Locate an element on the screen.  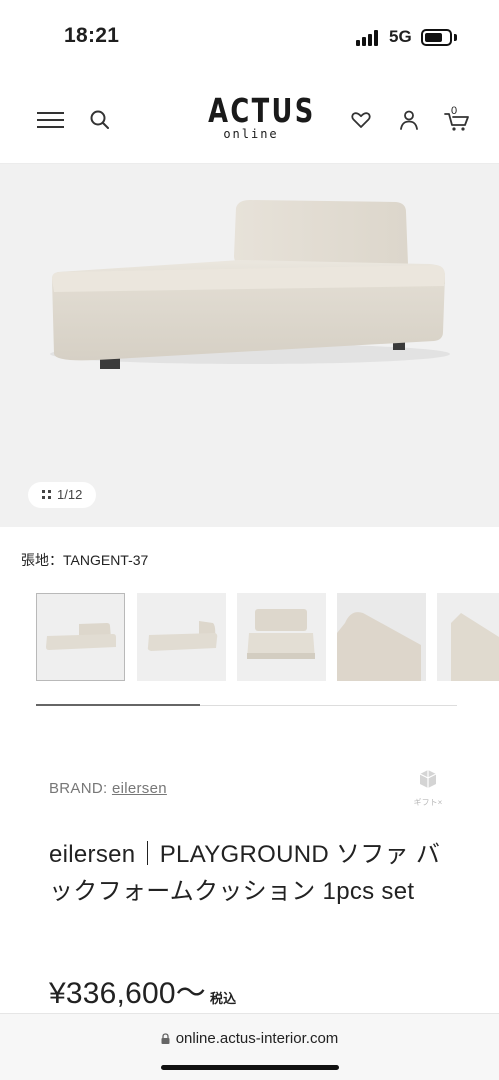
brand-line: BRAND: eilersen is located at coordinates (108, 788).